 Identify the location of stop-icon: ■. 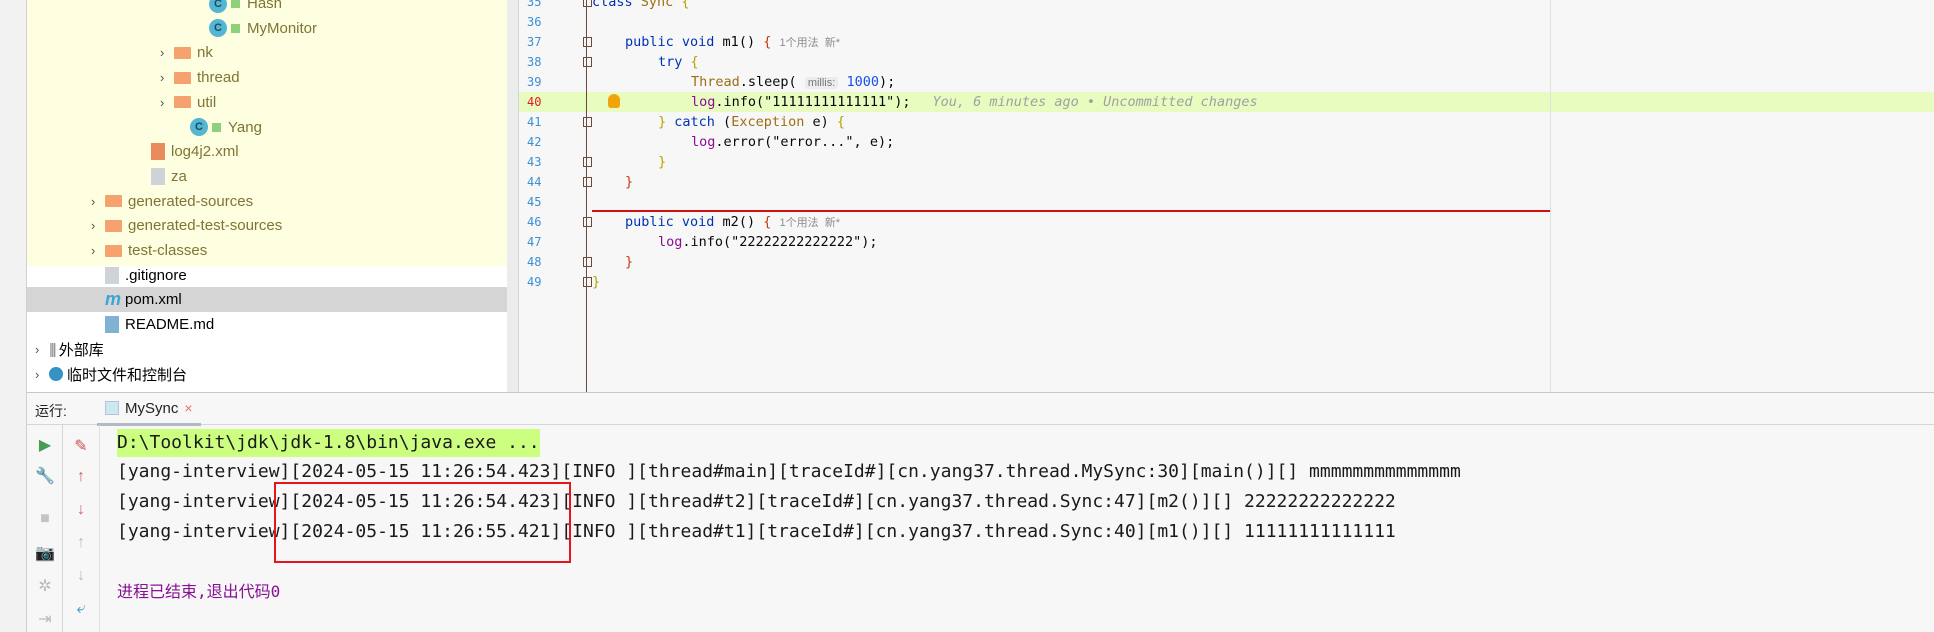
(45, 519).